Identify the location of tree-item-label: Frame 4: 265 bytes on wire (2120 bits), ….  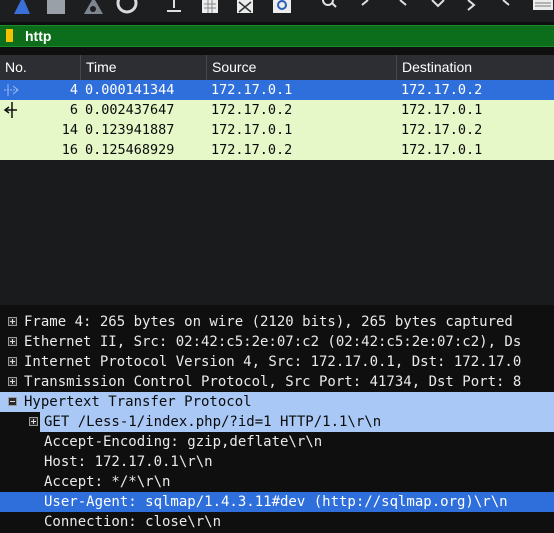
(268, 322).